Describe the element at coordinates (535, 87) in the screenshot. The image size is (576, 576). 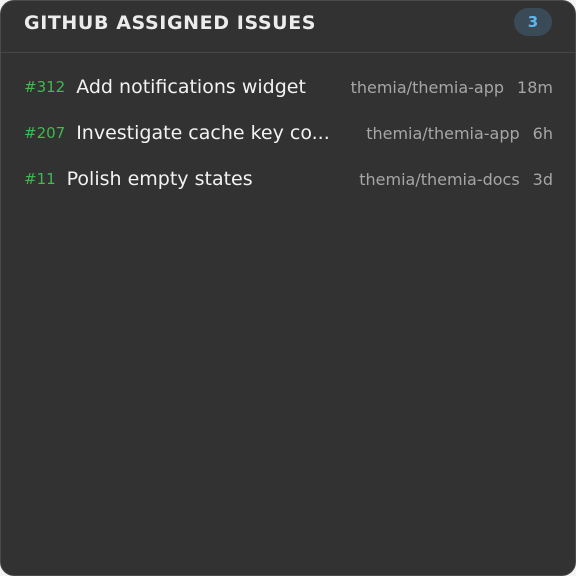
I see `issue-age: 18m` at that location.